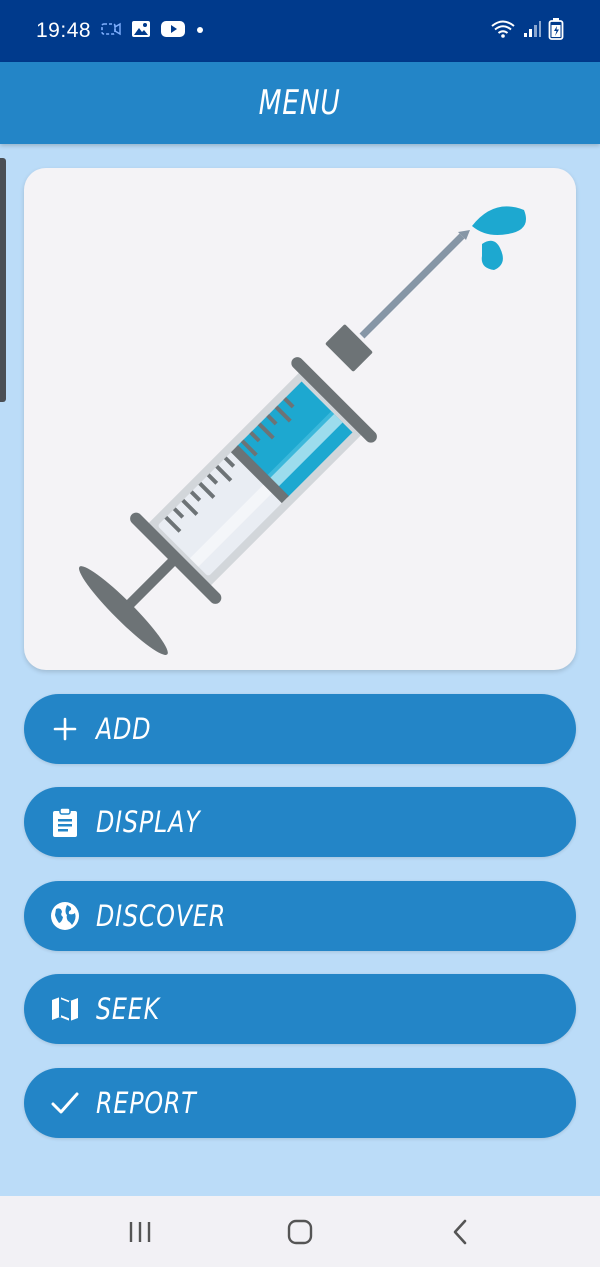  I want to click on discover-button-label: DISCOVER, so click(161, 916).